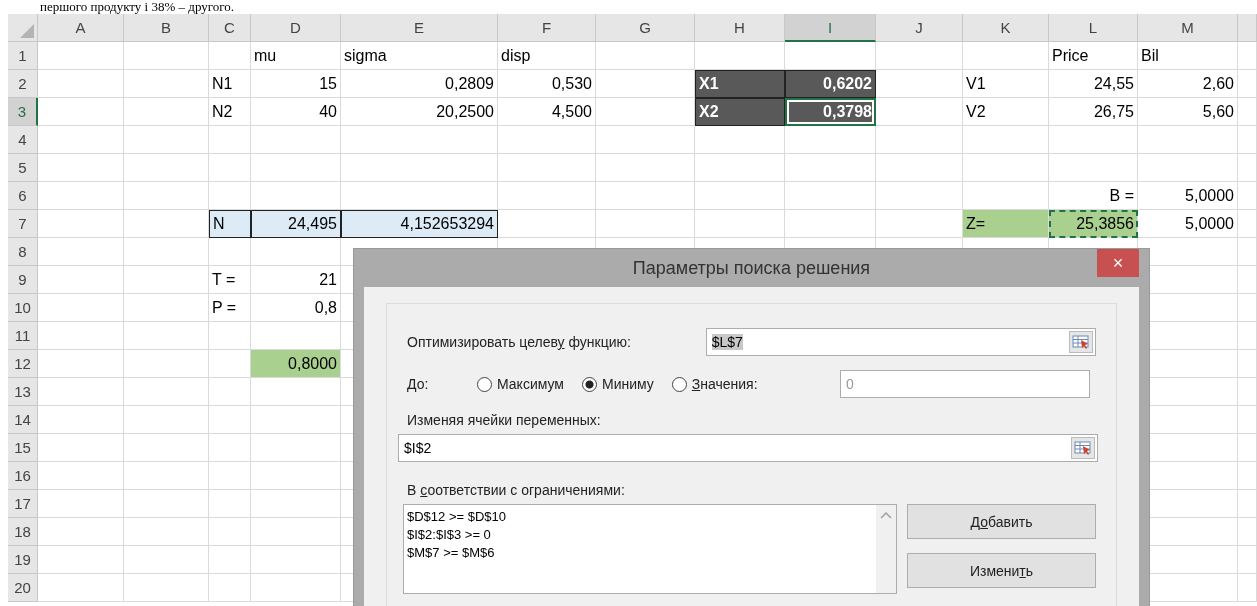  Describe the element at coordinates (296, 112) in the screenshot. I see `table-cell: 40` at that location.